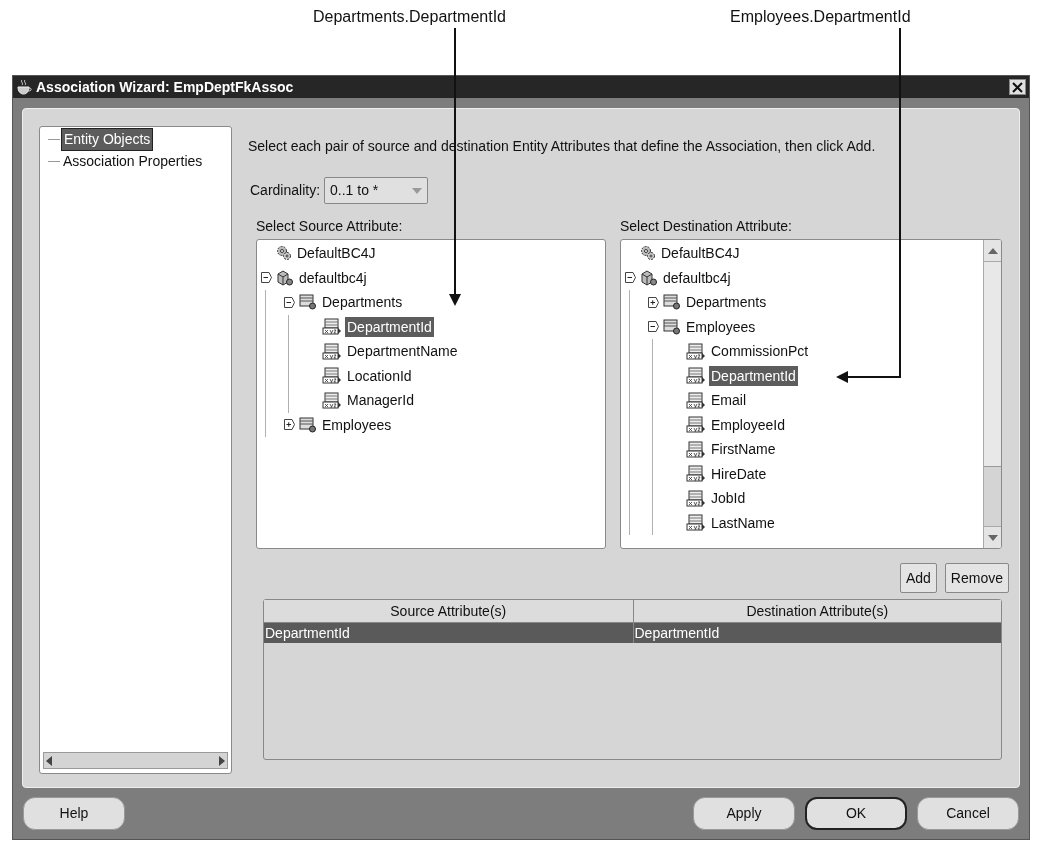  What do you see at coordinates (739, 473) in the screenshot?
I see `tree-item: HireDate` at bounding box center [739, 473].